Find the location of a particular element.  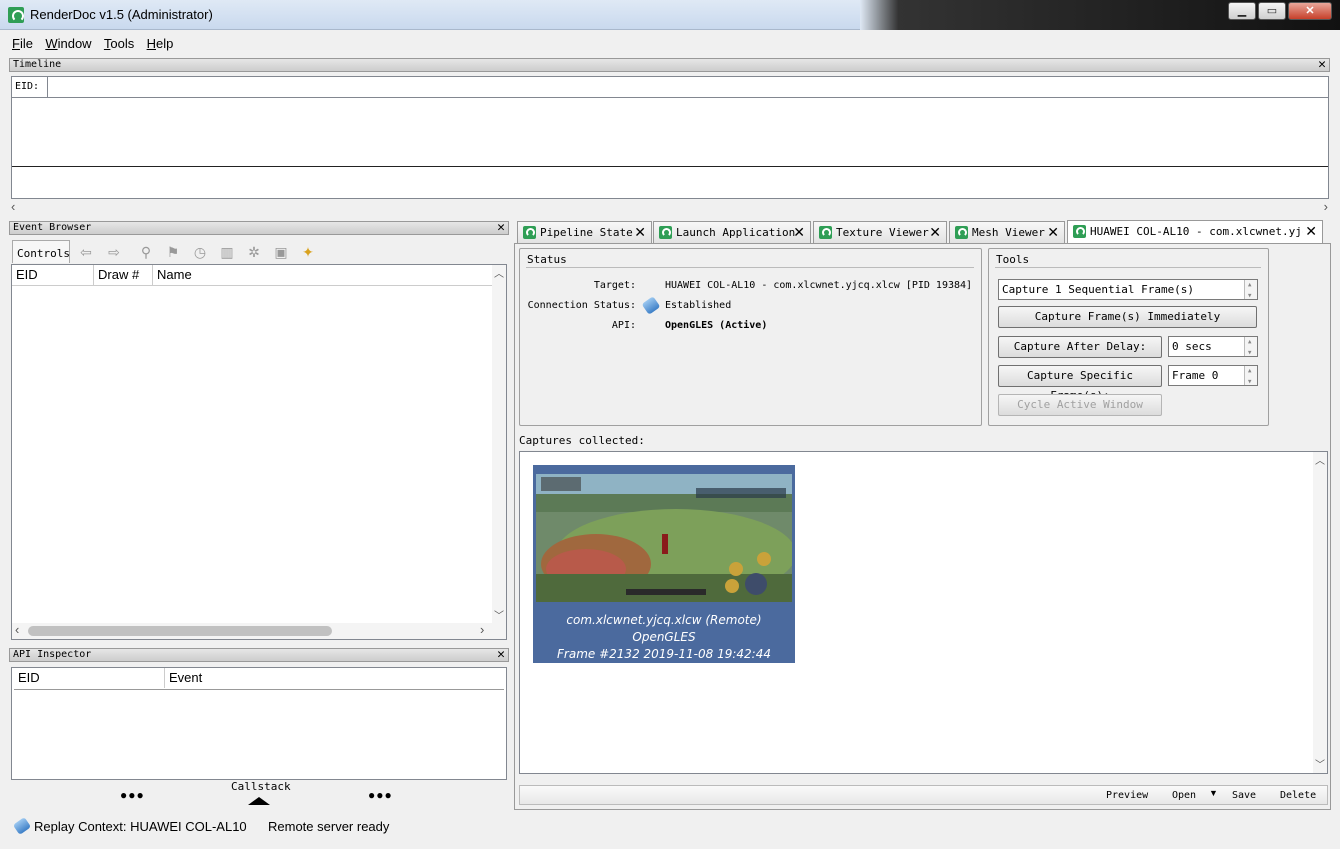

horizontal-scrollbar: ‹ › is located at coordinates (259, 630).